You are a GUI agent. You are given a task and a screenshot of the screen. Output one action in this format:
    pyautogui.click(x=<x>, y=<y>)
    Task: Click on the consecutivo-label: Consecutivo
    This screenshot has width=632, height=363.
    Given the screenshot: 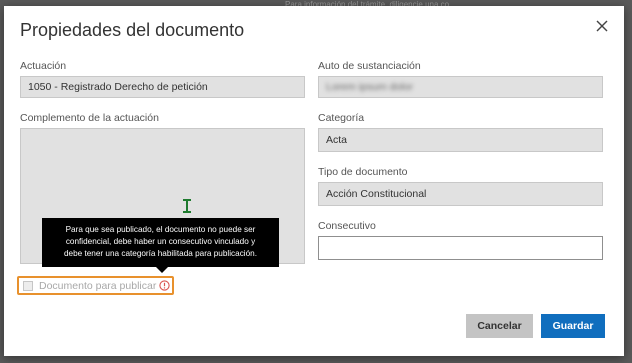 What is the action you would take?
    pyautogui.click(x=347, y=226)
    